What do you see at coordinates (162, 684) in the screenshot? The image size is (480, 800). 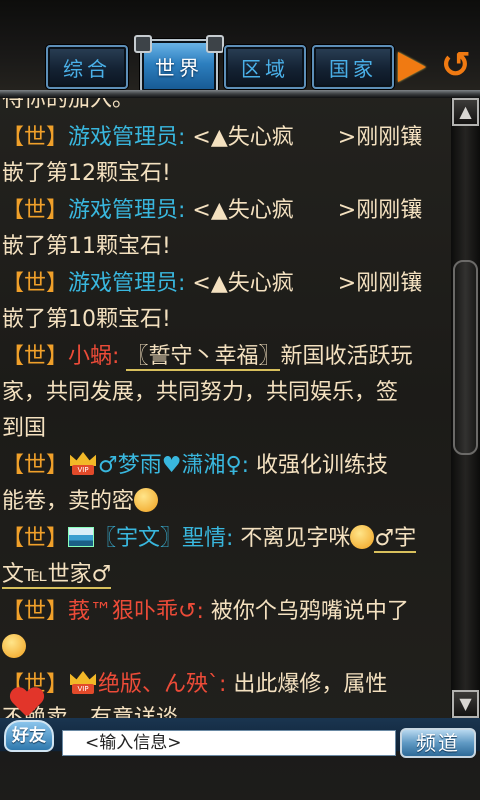 I see `sender-name: 绝版、ん殃ˋ:` at bounding box center [162, 684].